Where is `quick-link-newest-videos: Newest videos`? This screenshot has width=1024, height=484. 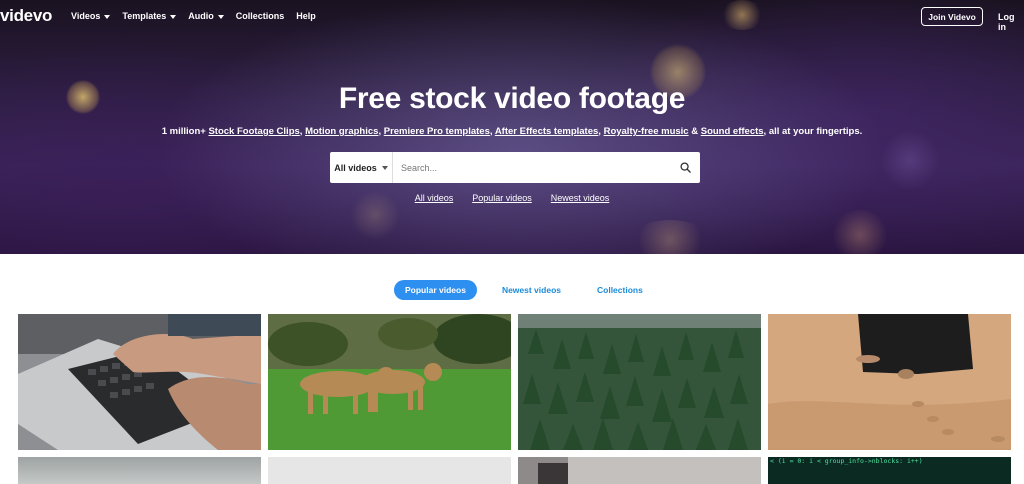
quick-link-newest-videos: Newest videos is located at coordinates (580, 198).